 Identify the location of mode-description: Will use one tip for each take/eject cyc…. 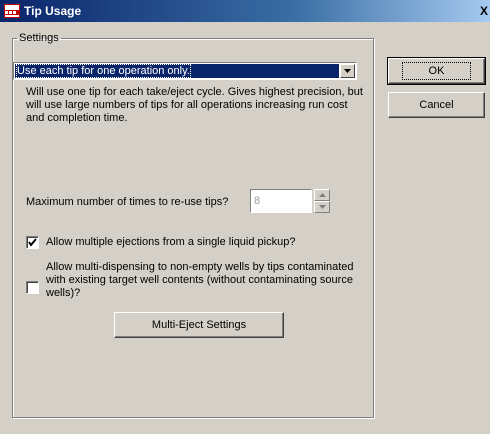
(194, 105).